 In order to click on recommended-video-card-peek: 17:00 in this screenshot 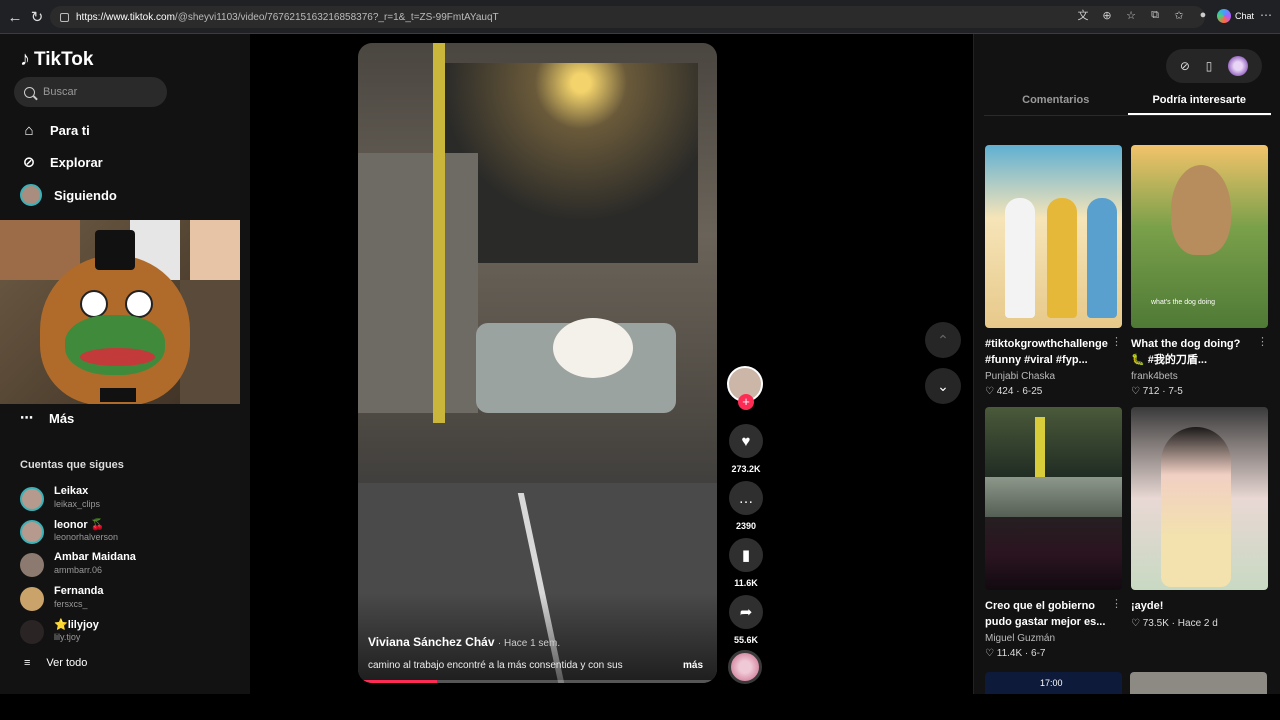, I will do `click(1053, 683)`.